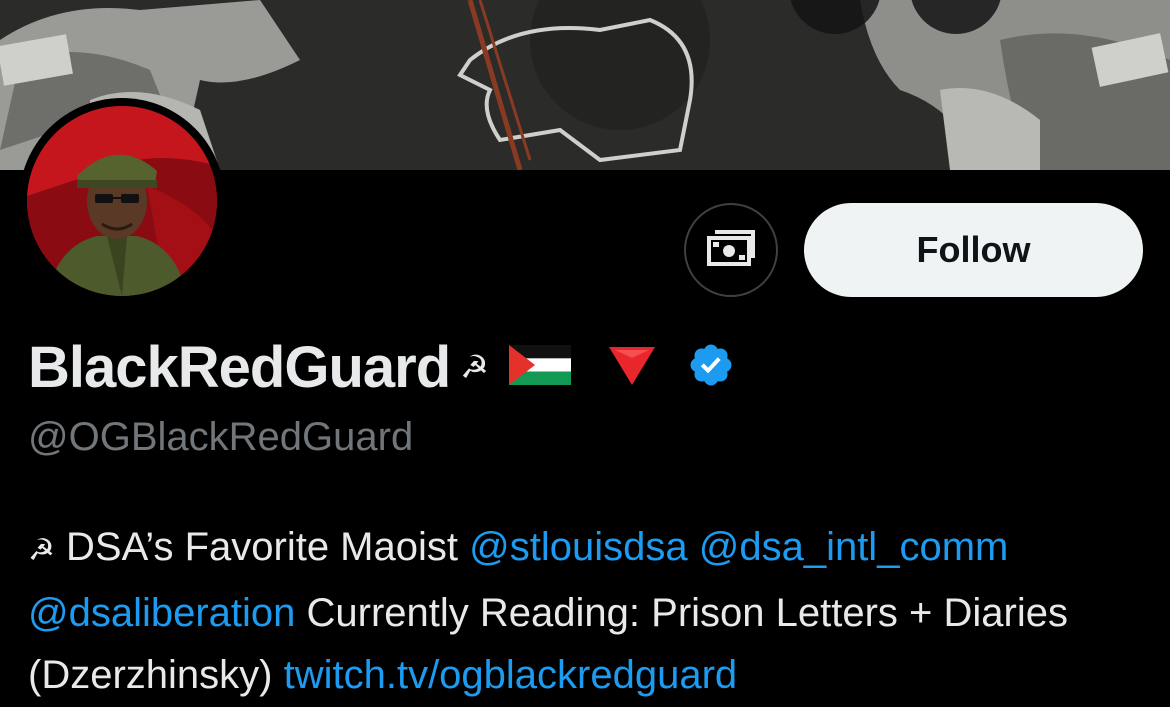  What do you see at coordinates (693, 547) in the screenshot?
I see `bio-space` at bounding box center [693, 547].